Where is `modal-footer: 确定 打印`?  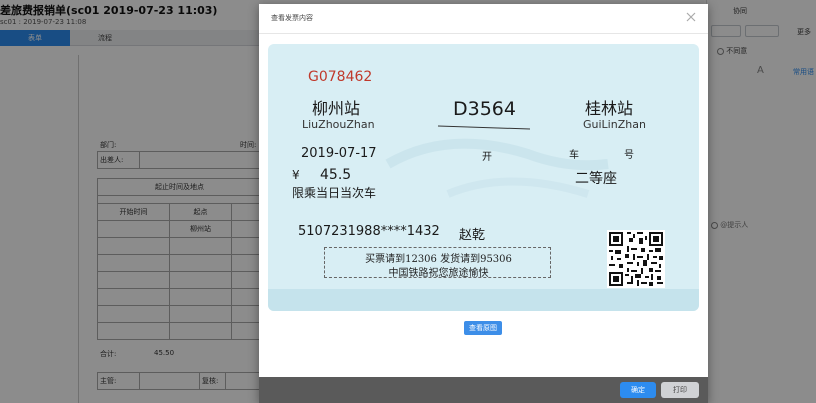
modal-footer: 确定 打印 is located at coordinates (483, 390).